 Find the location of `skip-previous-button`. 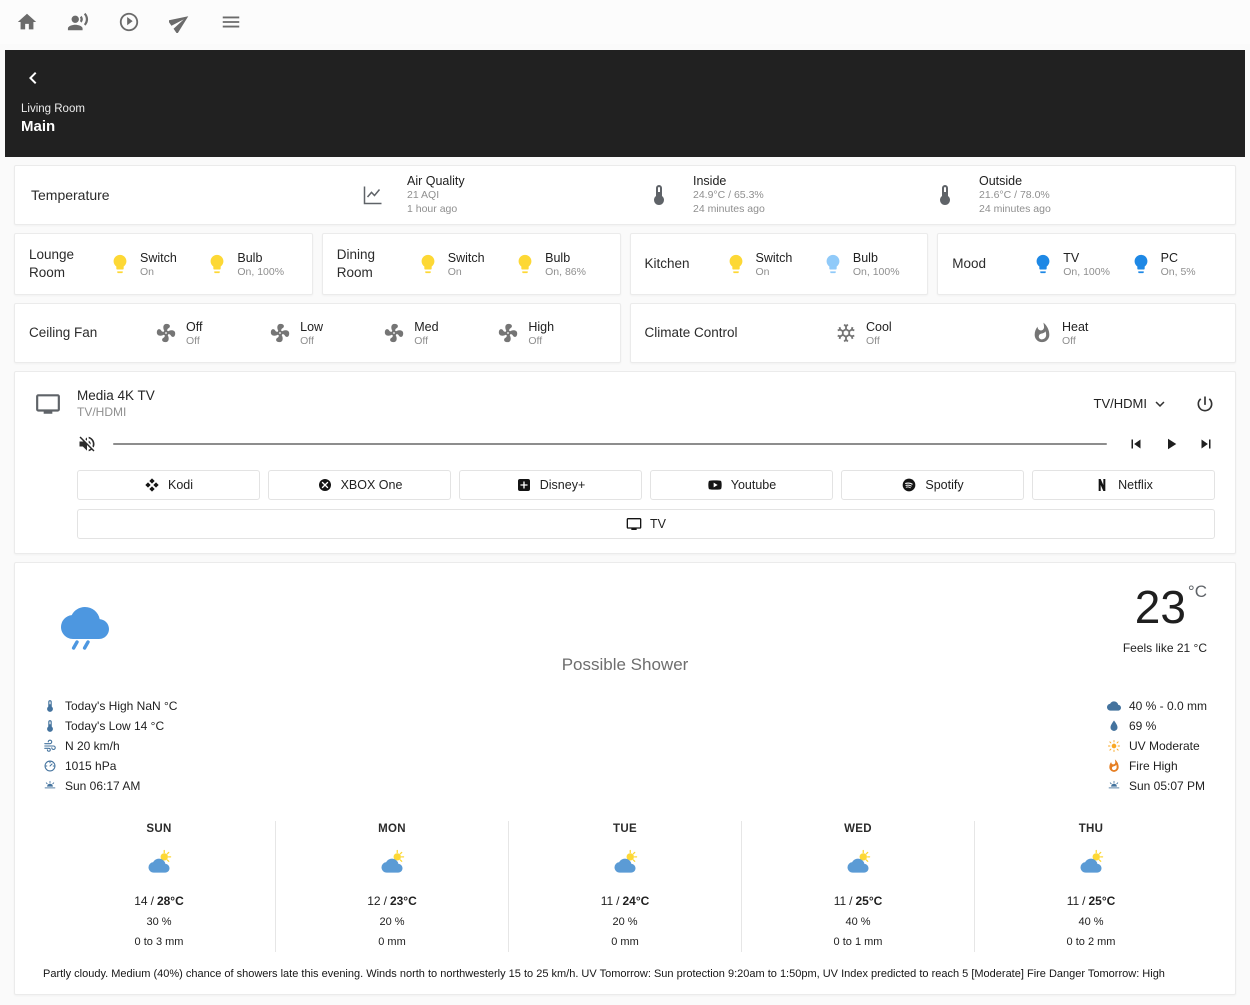

skip-previous-button is located at coordinates (1136, 444).